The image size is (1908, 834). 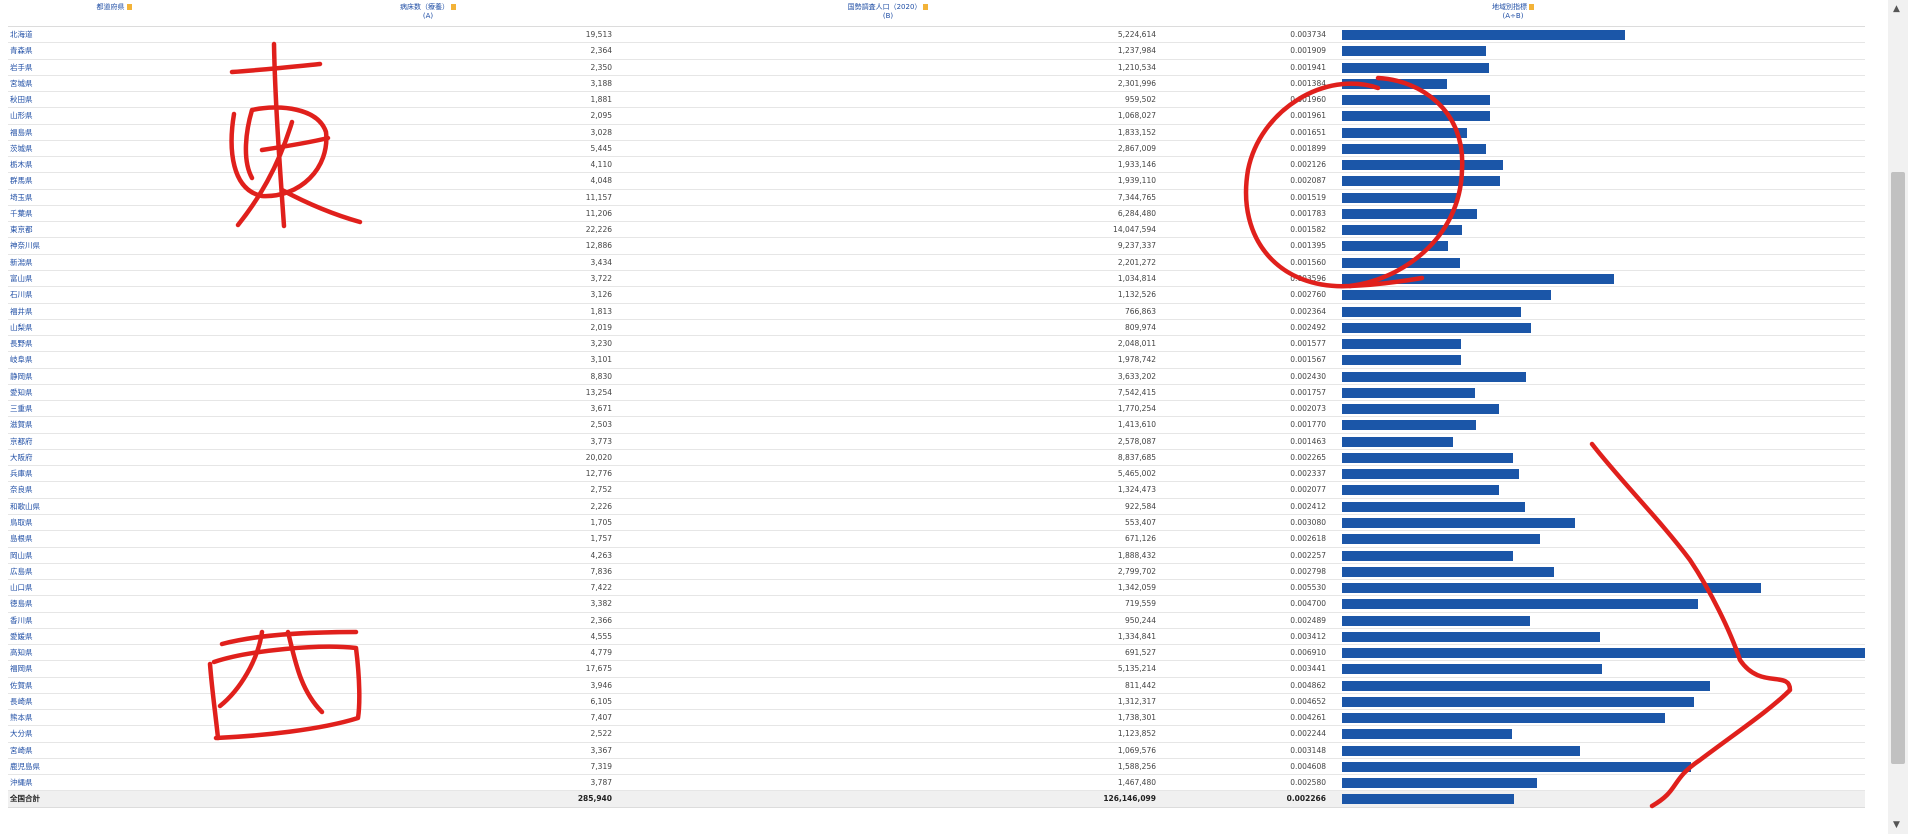 I want to click on prefecture-name: 新潟県, so click(x=21, y=263).